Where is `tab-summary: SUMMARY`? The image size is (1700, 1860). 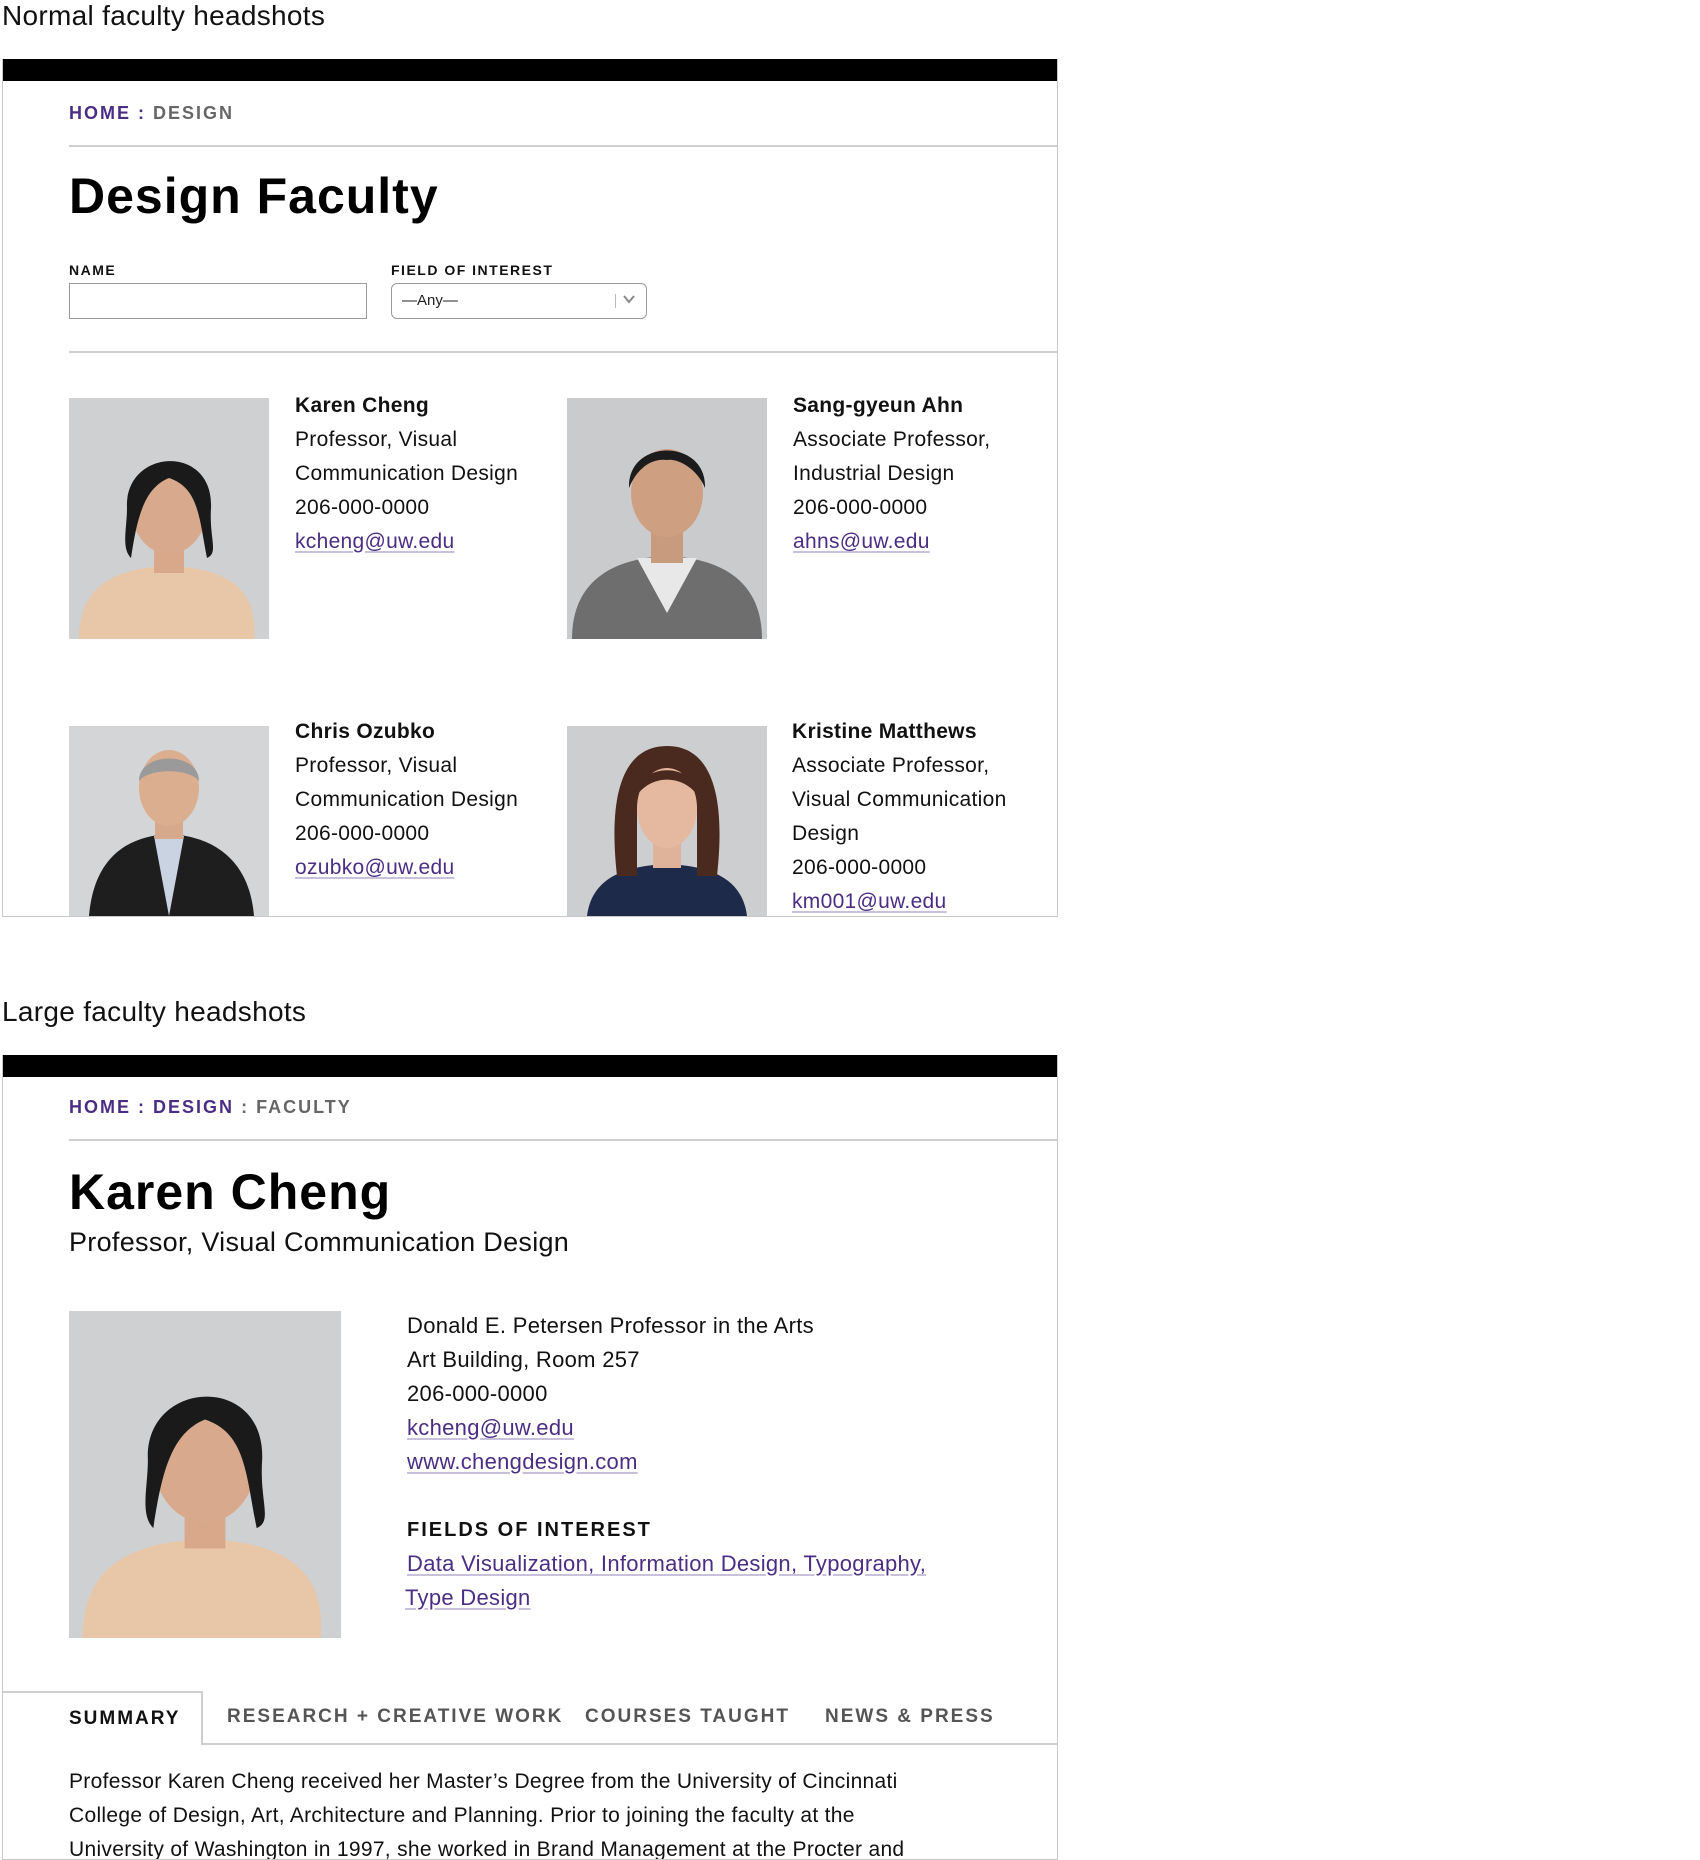 tab-summary: SUMMARY is located at coordinates (103, 1718).